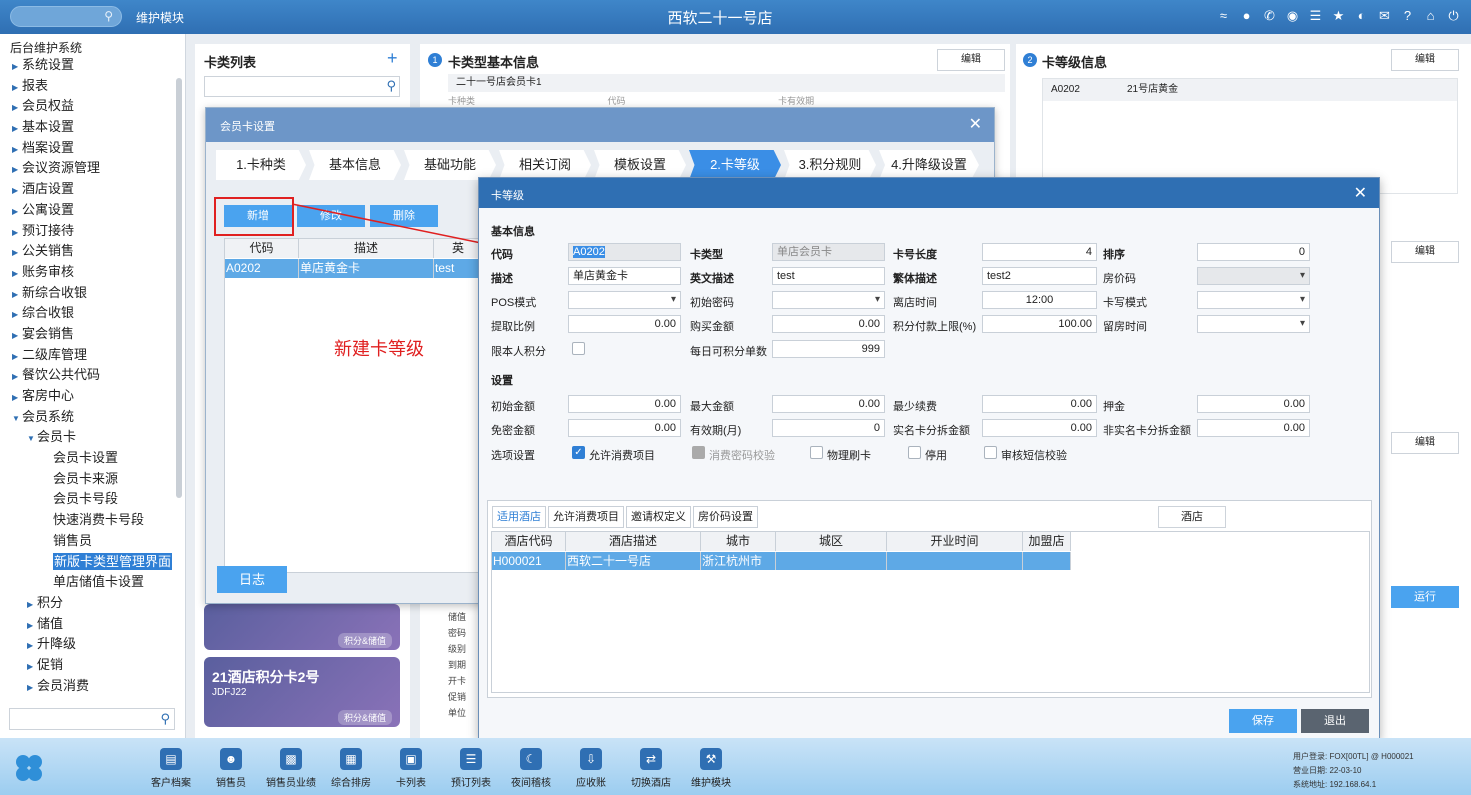  What do you see at coordinates (586, 517) in the screenshot?
I see `tab-allowed-items: 允许消费项目` at bounding box center [586, 517].